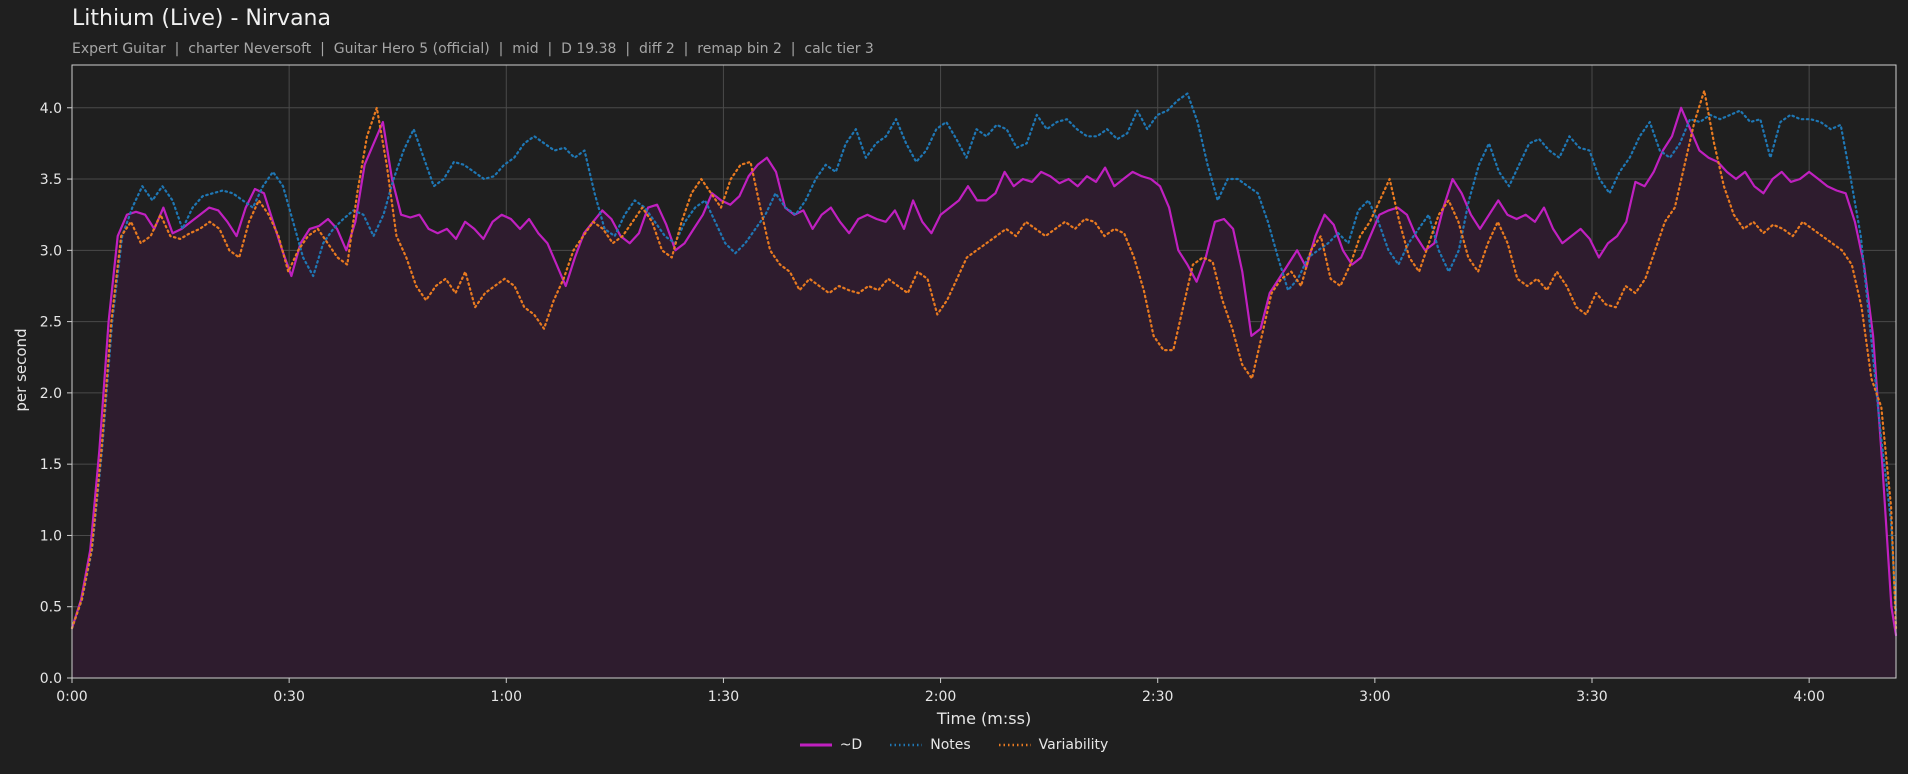  Describe the element at coordinates (51, 180) in the screenshot. I see `y-tick-label: 3.5` at that location.